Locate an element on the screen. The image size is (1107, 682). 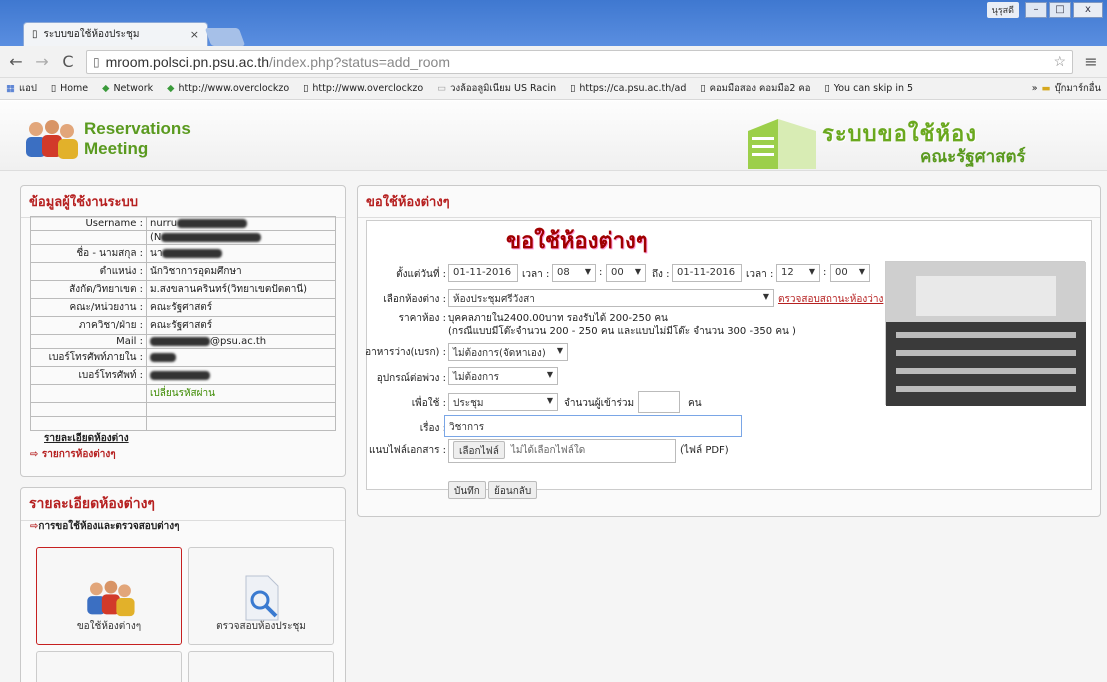
attach-label: แนบไฟล์เอกสาร : is located at coordinates (407, 450).